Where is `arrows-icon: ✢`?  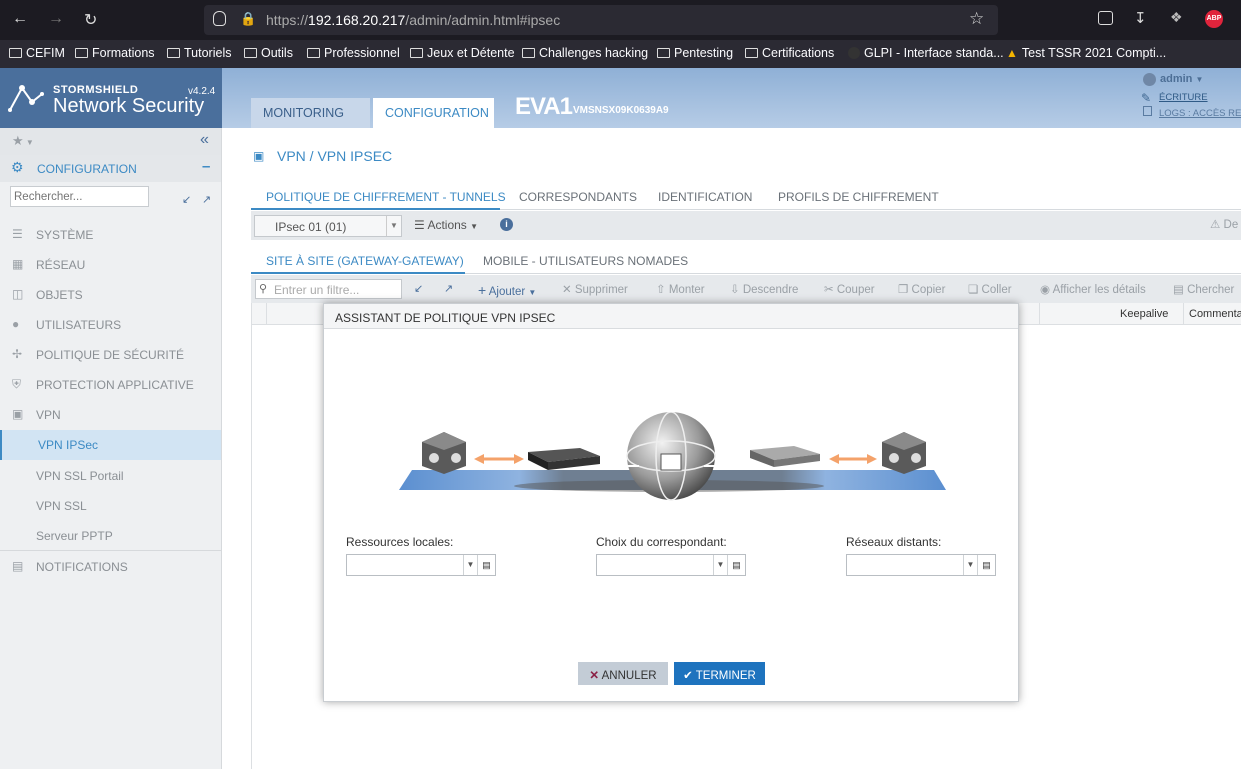 arrows-icon: ✢ is located at coordinates (17, 354).